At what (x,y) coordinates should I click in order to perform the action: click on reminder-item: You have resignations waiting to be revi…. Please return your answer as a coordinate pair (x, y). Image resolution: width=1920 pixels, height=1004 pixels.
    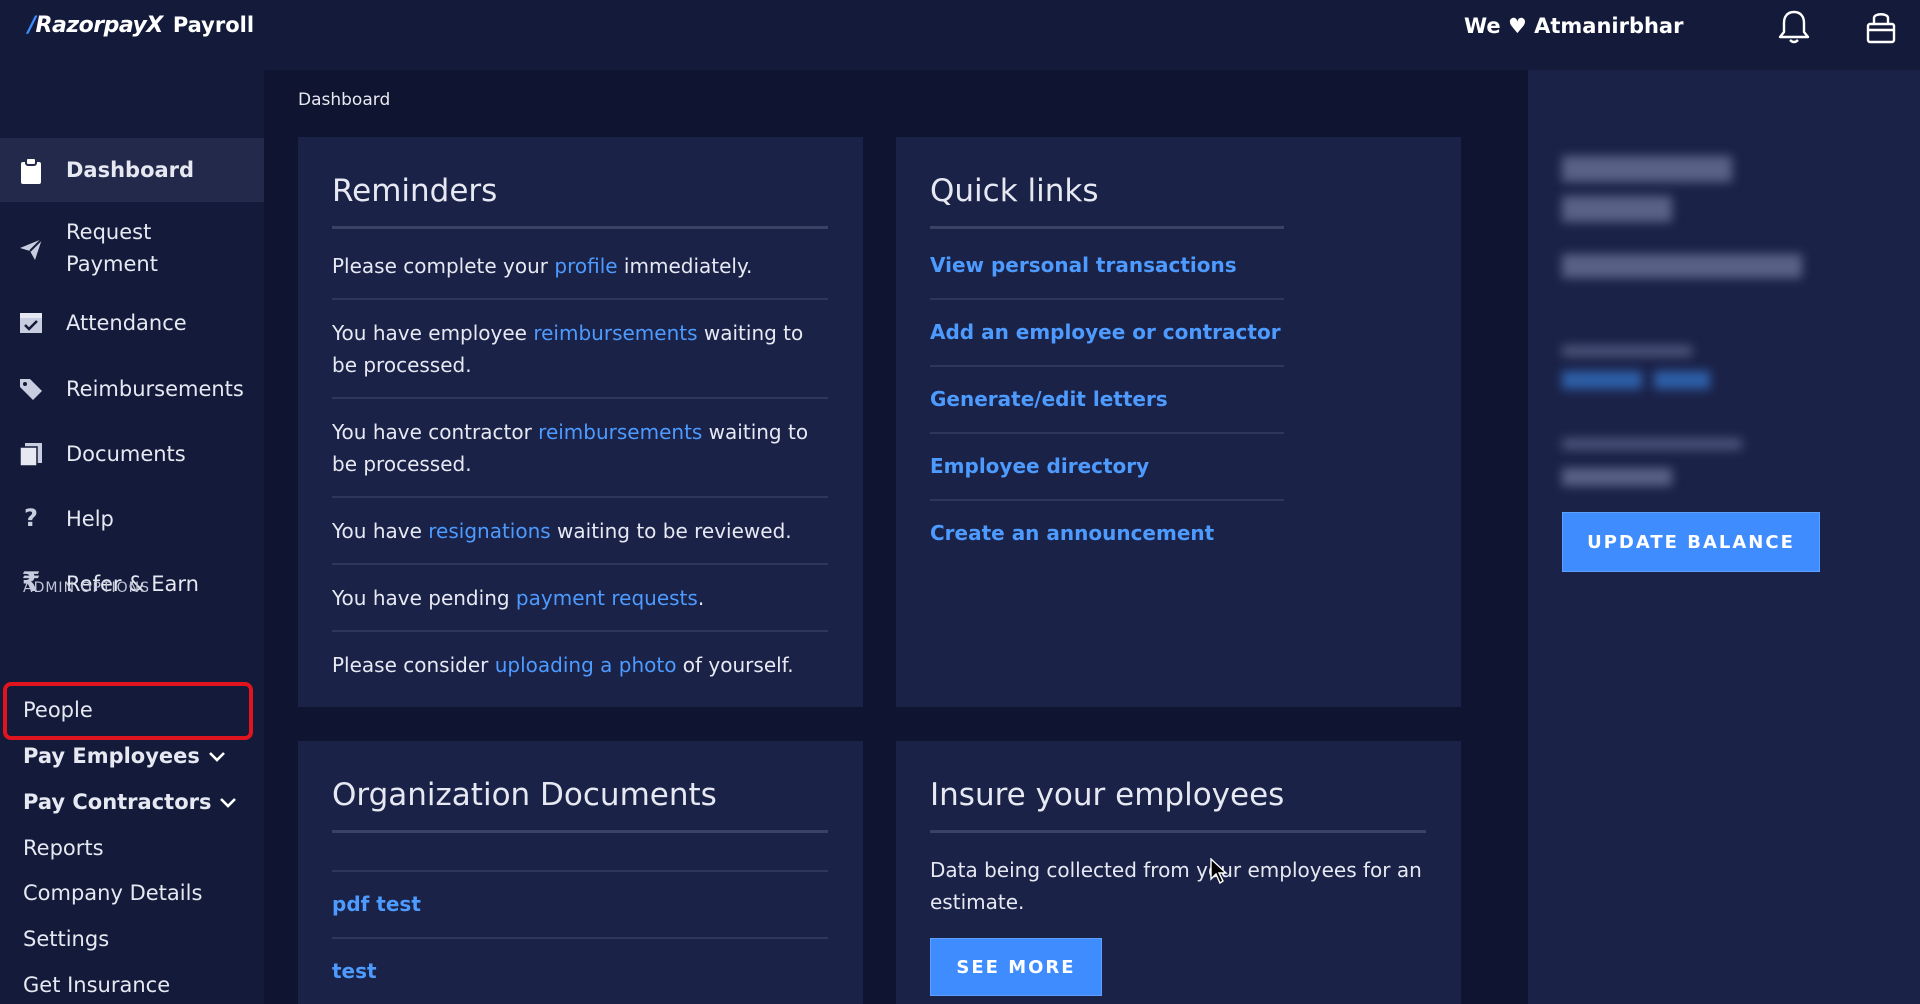
    Looking at the image, I should click on (562, 531).